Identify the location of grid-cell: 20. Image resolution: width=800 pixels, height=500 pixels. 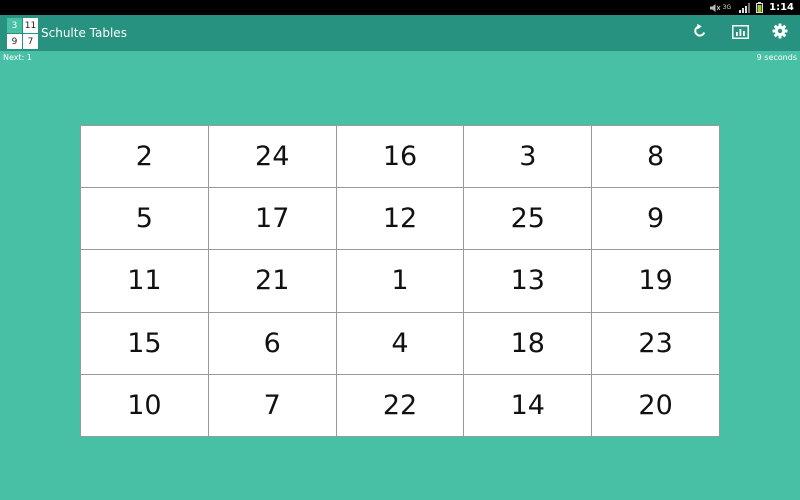
(655, 405).